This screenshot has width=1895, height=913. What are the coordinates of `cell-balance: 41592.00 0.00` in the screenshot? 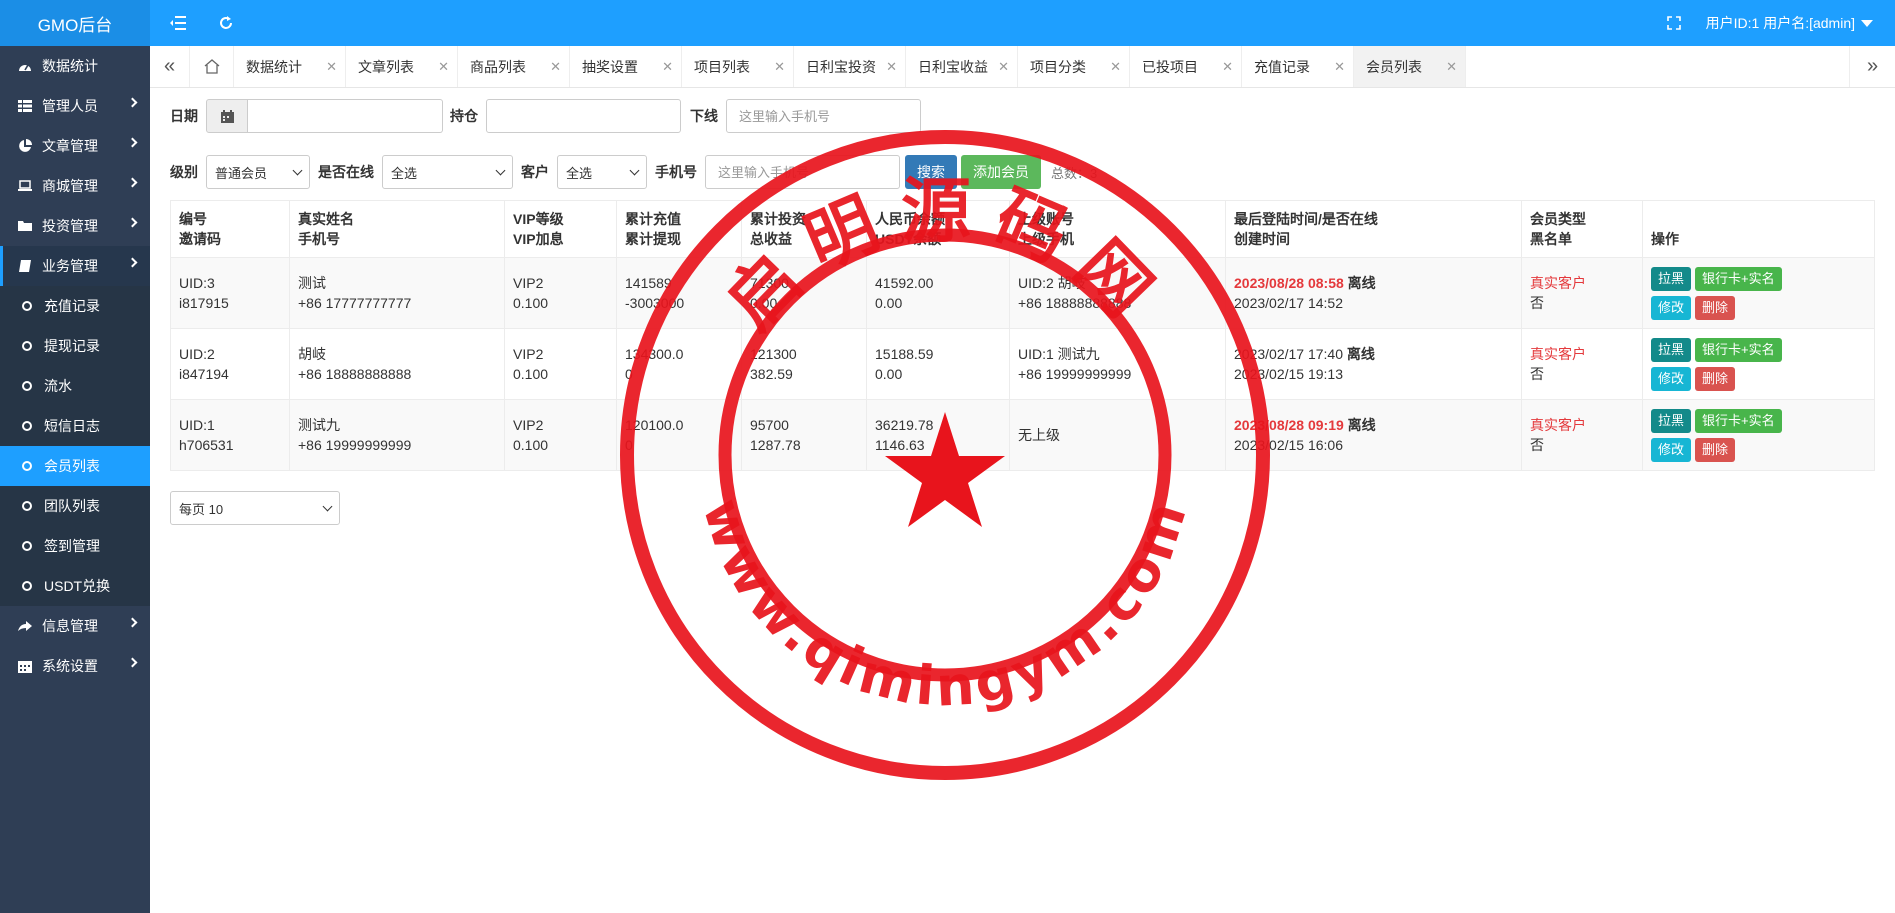 It's located at (938, 293).